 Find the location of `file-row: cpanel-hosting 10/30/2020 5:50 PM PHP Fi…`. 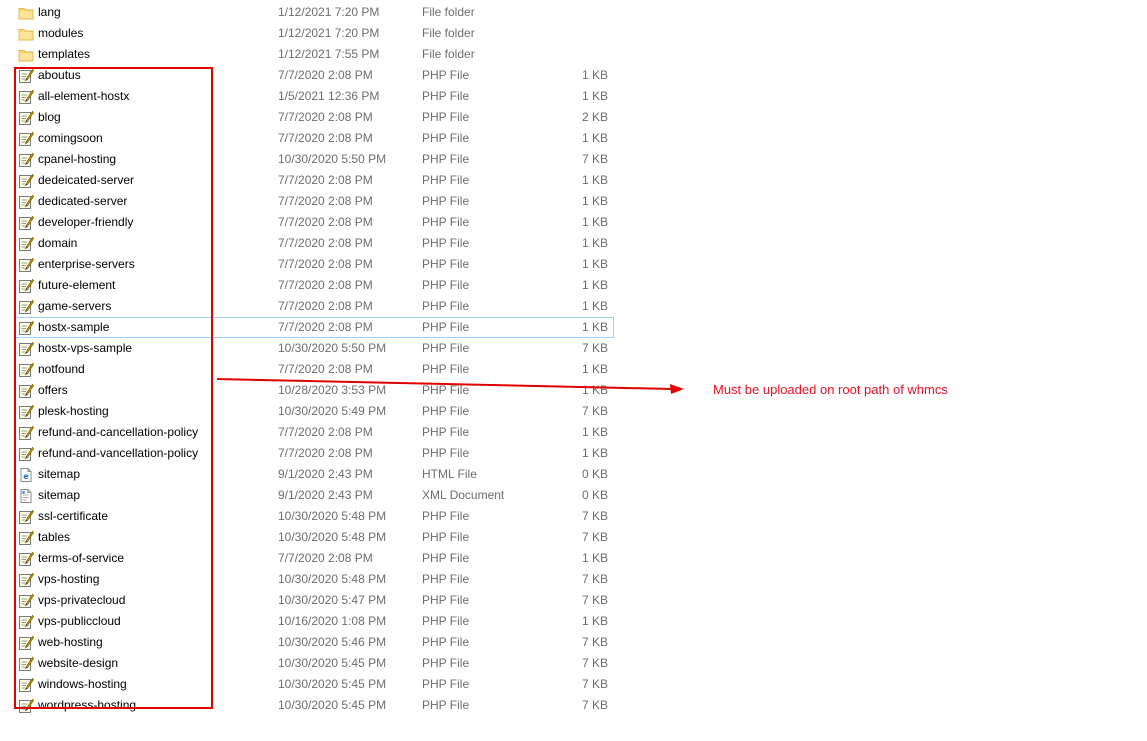

file-row: cpanel-hosting 10/30/2020 5:50 PM PHP Fi… is located at coordinates (314, 159).